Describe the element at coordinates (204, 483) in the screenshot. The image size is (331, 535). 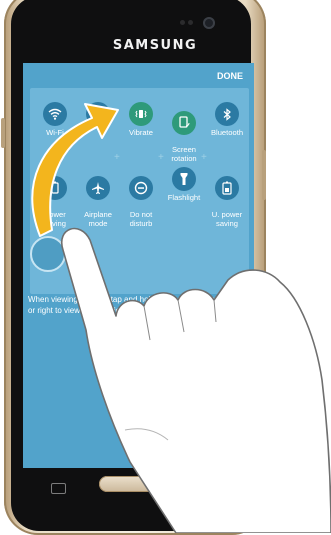
I see `back-icon` at that location.